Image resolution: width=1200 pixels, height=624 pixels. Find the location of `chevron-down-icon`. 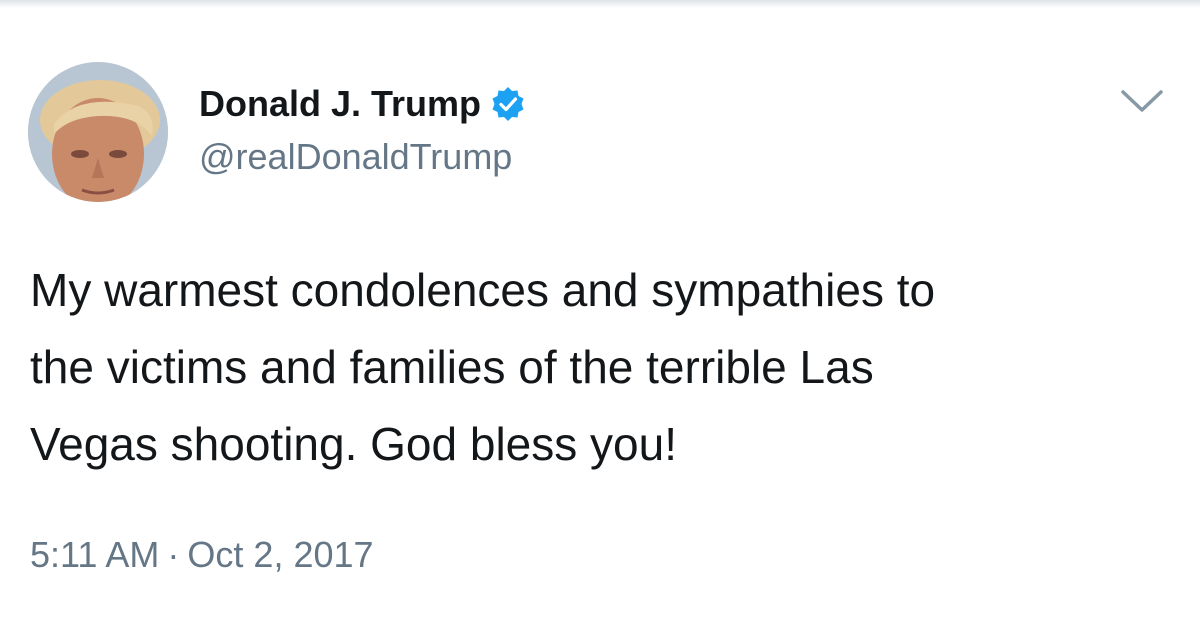

chevron-down-icon is located at coordinates (1142, 101).